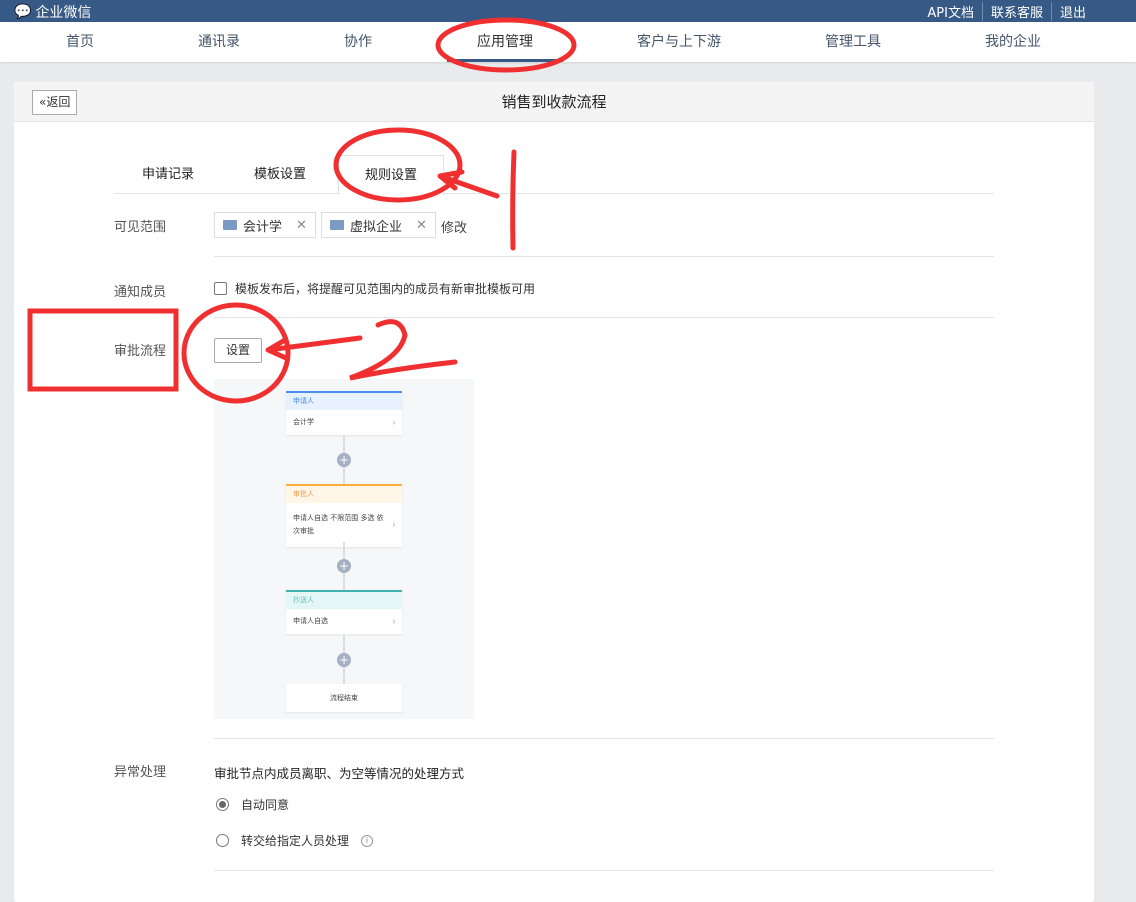  Describe the element at coordinates (238, 350) in the screenshot. I see `approval-settings-button: 设置` at that location.